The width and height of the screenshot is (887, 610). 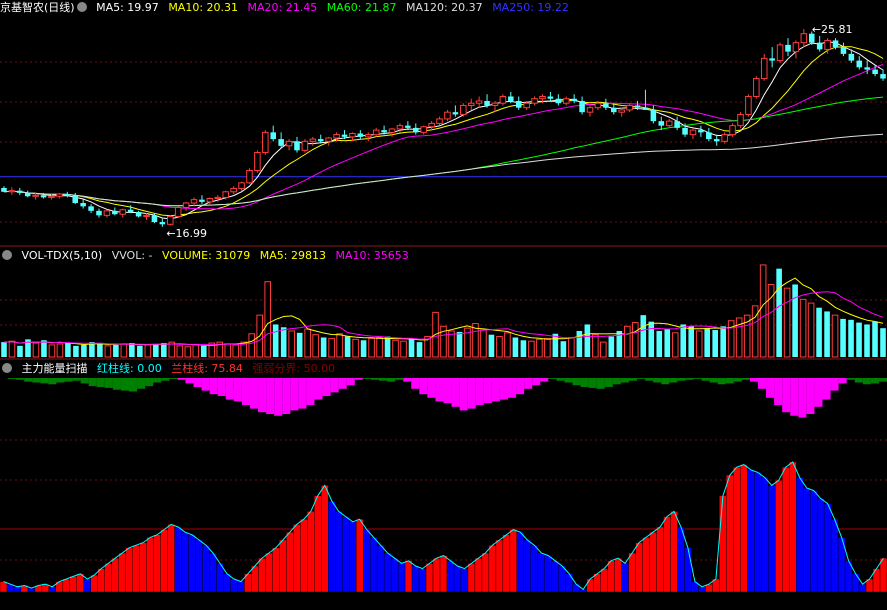 I want to click on threshold-label: 强弱分界: 50.00, so click(x=294, y=368).